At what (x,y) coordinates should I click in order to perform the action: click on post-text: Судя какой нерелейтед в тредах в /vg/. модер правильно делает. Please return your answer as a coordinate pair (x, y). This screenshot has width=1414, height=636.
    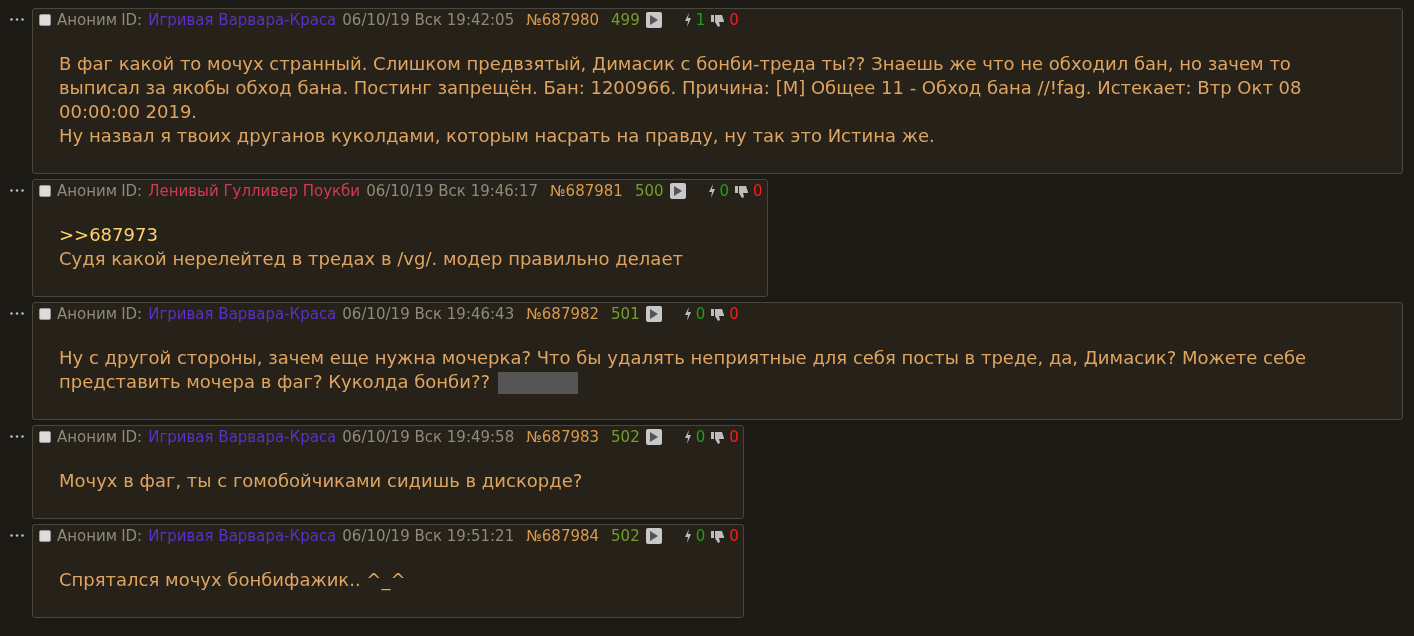
    Looking at the image, I should click on (371, 259).